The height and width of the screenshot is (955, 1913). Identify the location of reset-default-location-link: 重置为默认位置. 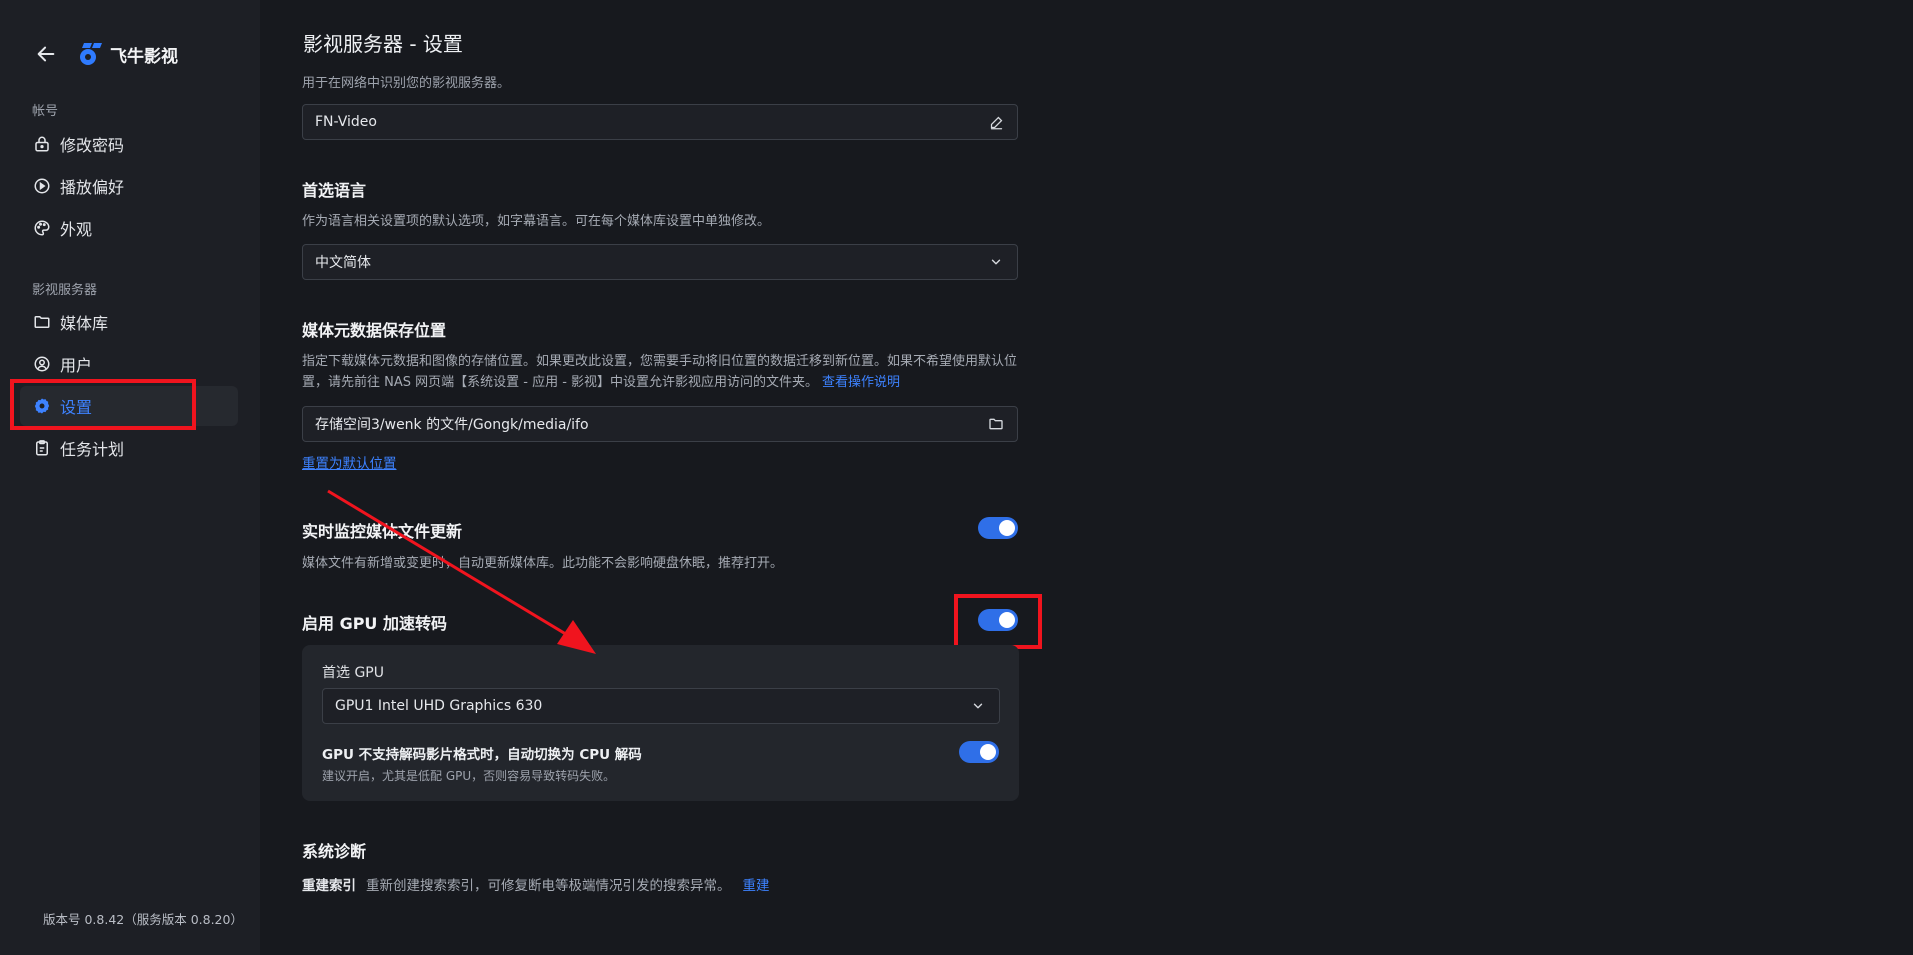
(349, 462).